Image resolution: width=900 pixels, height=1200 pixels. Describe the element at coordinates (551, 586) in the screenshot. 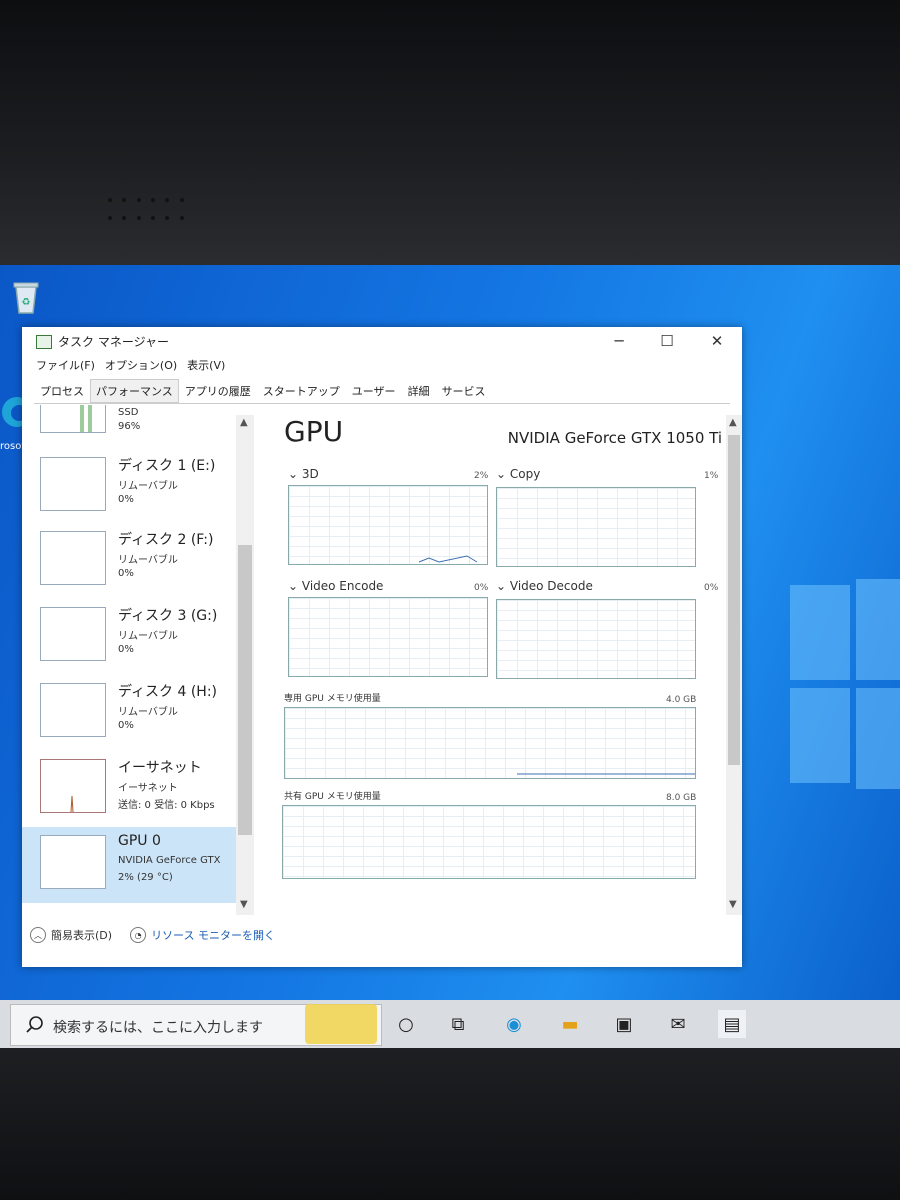

I see `engine-label: Video Decode` at that location.